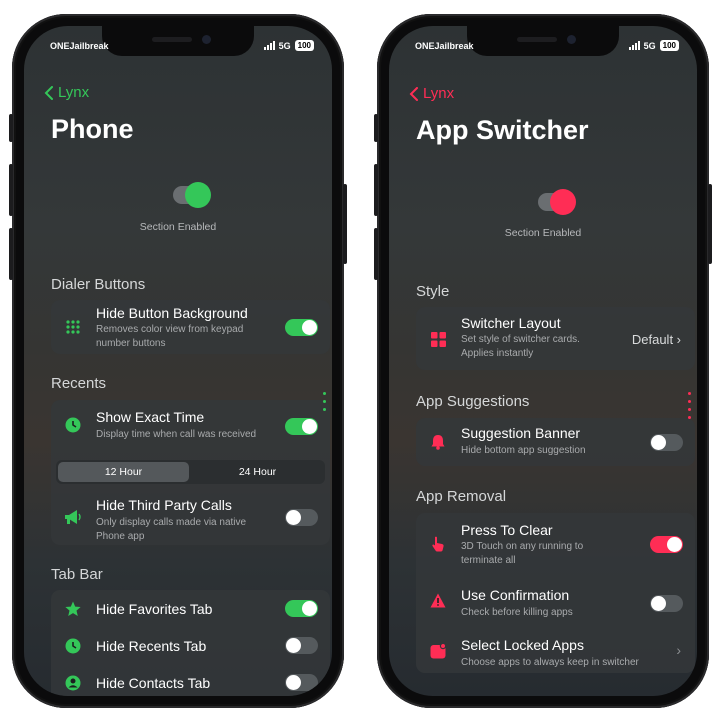 The image size is (722, 722). I want to click on row-title: Hide Favorites Tab, so click(154, 609).